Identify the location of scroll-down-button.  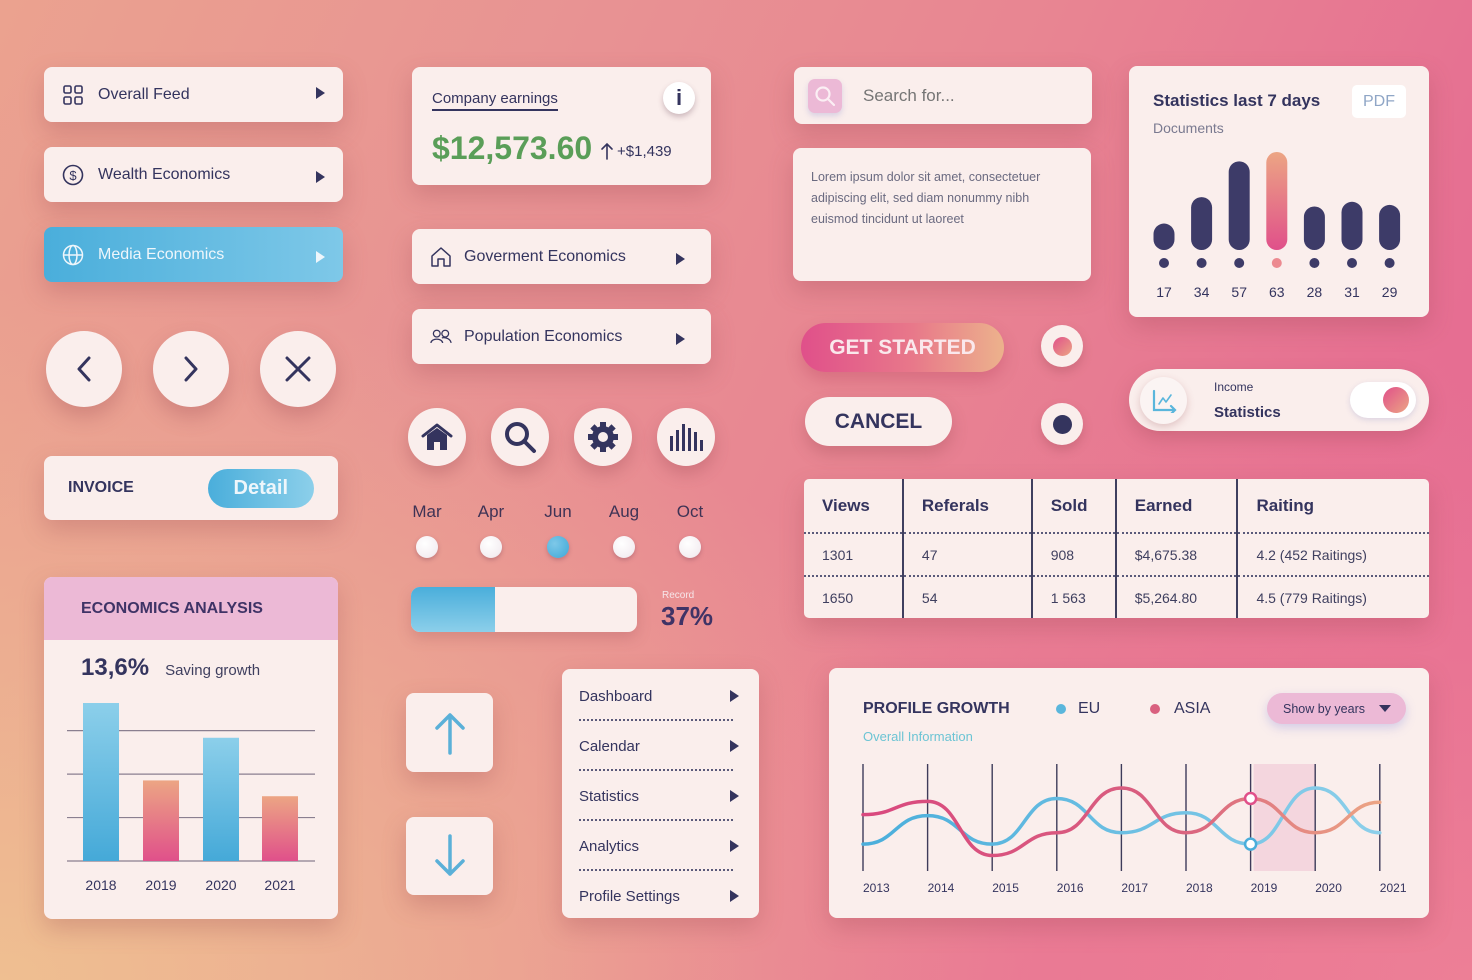
(449, 856).